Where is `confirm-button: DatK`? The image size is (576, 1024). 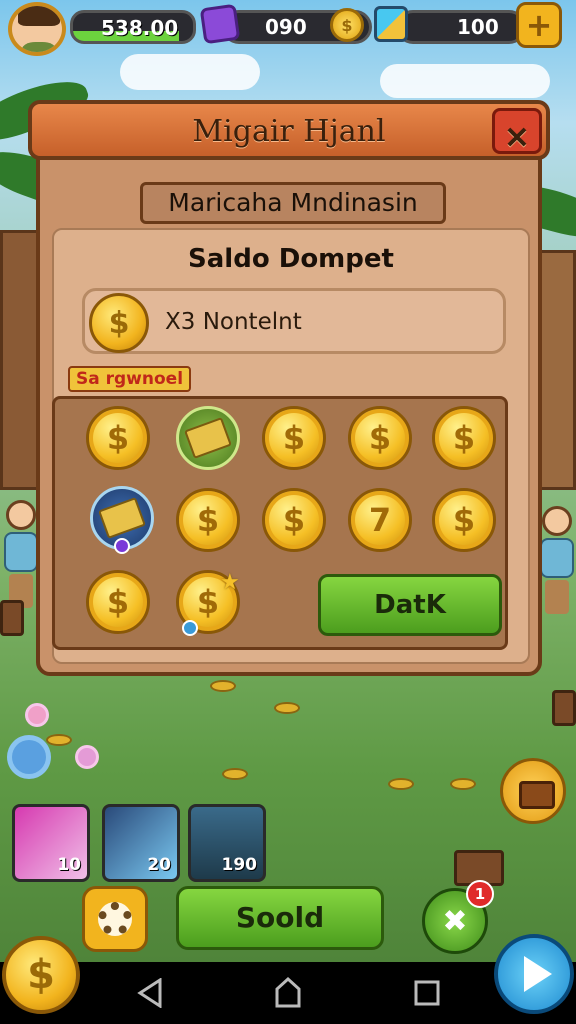
confirm-button: DatK is located at coordinates (410, 605).